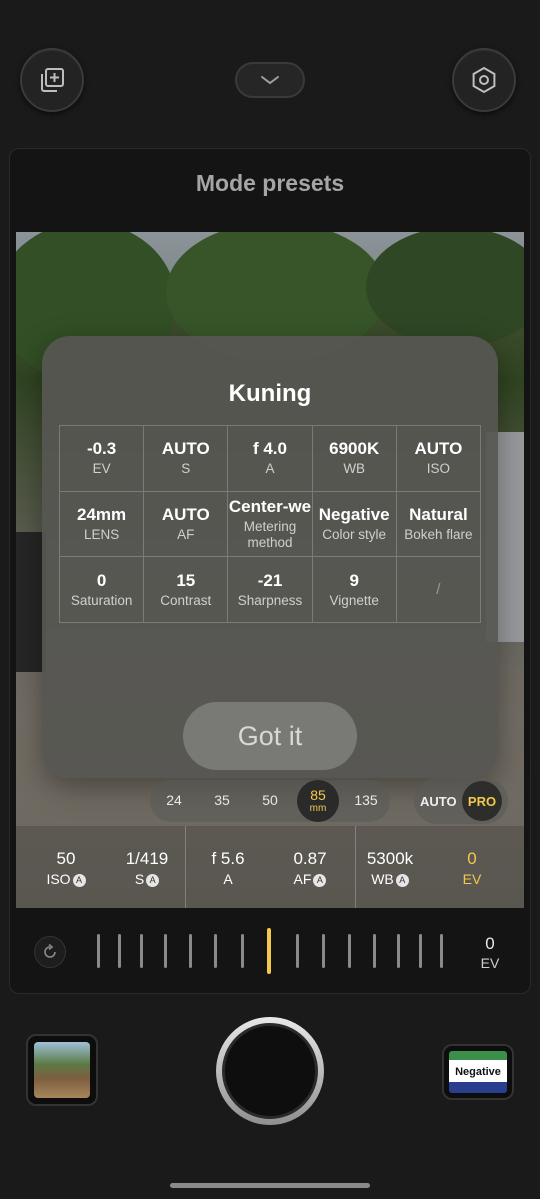 The image size is (540, 1199). I want to click on setting-ev: -0.3 EV, so click(102, 459).